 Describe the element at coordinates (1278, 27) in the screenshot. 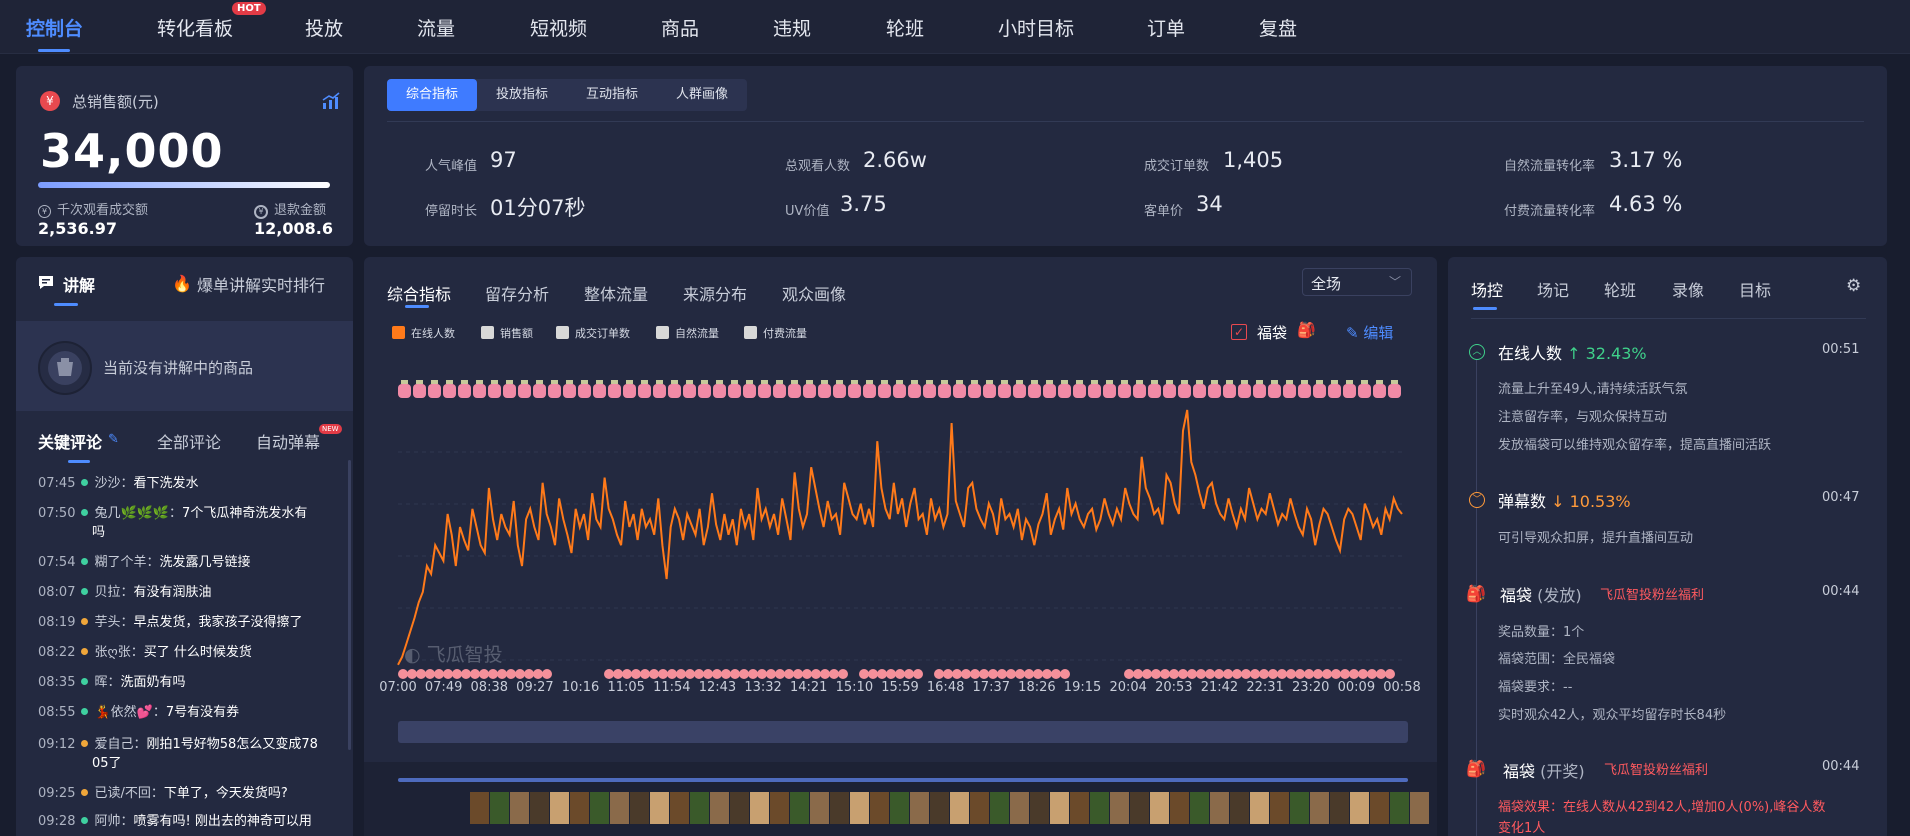

I see `nav-review: 复盘` at that location.